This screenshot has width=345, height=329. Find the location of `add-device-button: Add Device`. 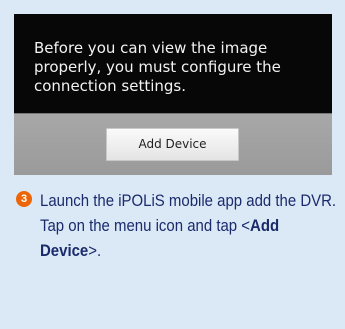

add-device-button: Add Device is located at coordinates (172, 144).